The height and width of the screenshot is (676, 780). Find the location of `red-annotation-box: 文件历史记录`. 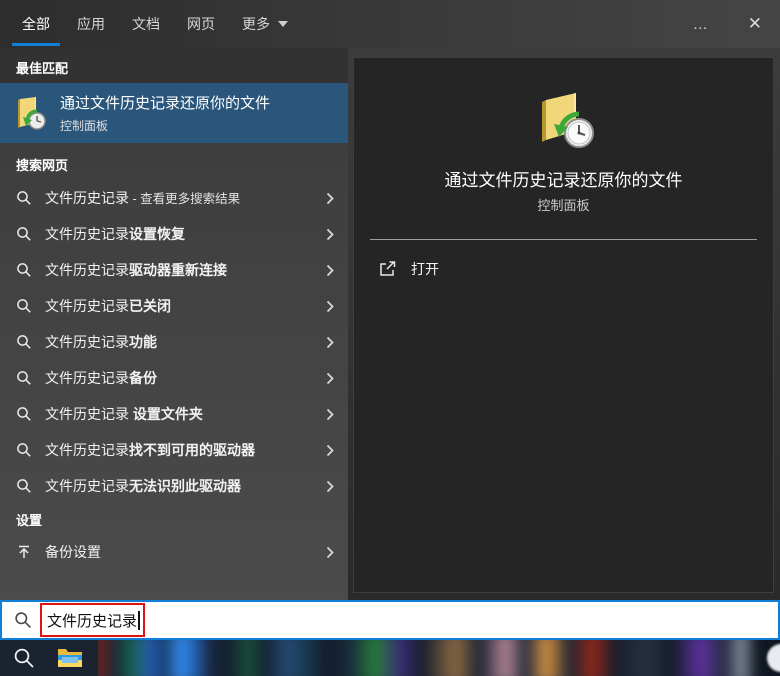

red-annotation-box: 文件历史记录 is located at coordinates (93, 620).